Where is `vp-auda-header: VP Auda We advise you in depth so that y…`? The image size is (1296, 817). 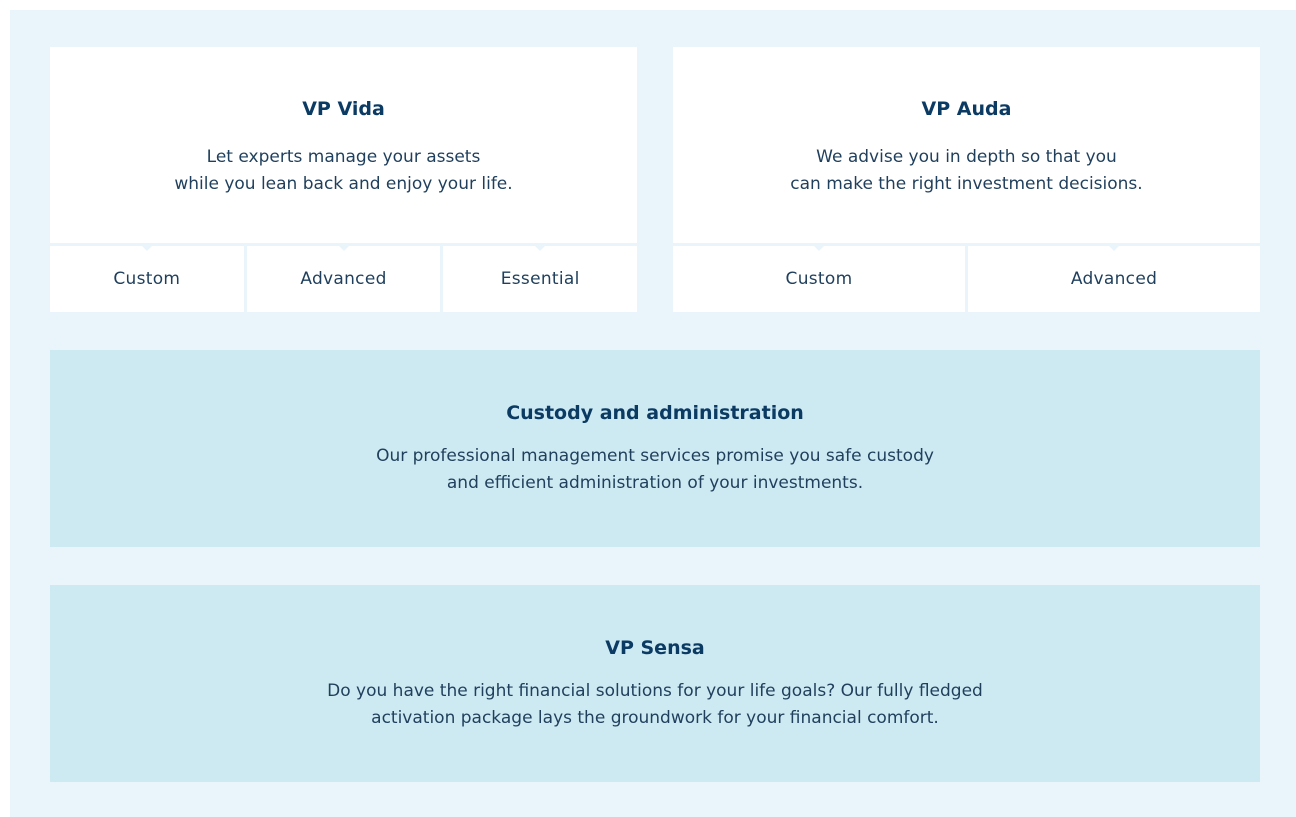 vp-auda-header: VP Auda We advise you in depth so that y… is located at coordinates (966, 145).